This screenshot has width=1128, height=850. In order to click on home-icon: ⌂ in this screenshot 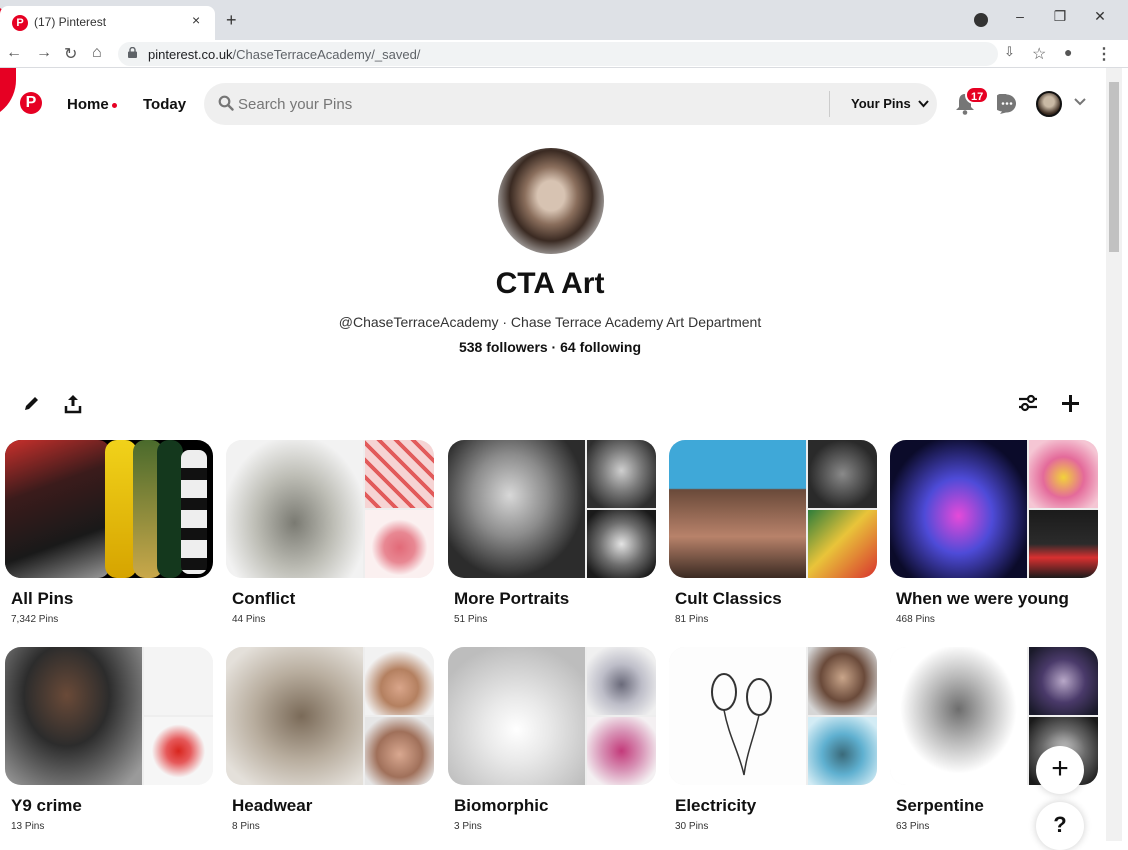, I will do `click(97, 53)`.